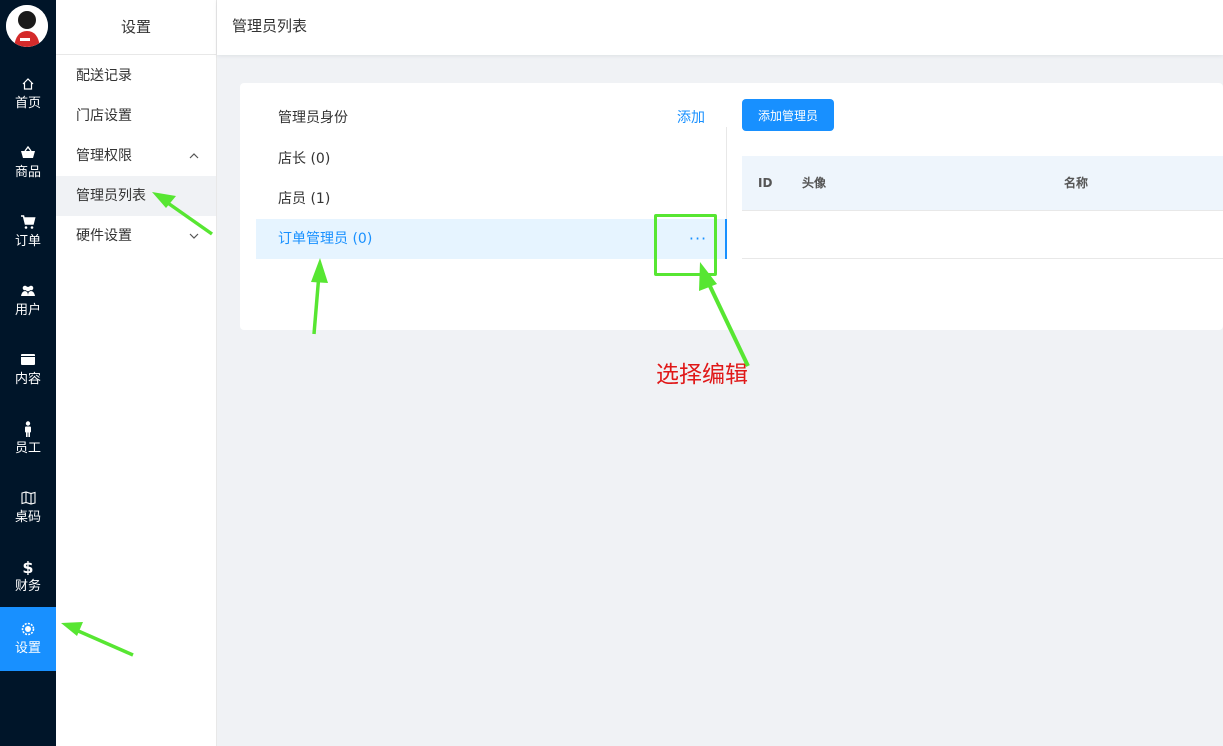 The image size is (1223, 746). Describe the element at coordinates (1076, 183) in the screenshot. I see `column-header-name: 名称` at that location.